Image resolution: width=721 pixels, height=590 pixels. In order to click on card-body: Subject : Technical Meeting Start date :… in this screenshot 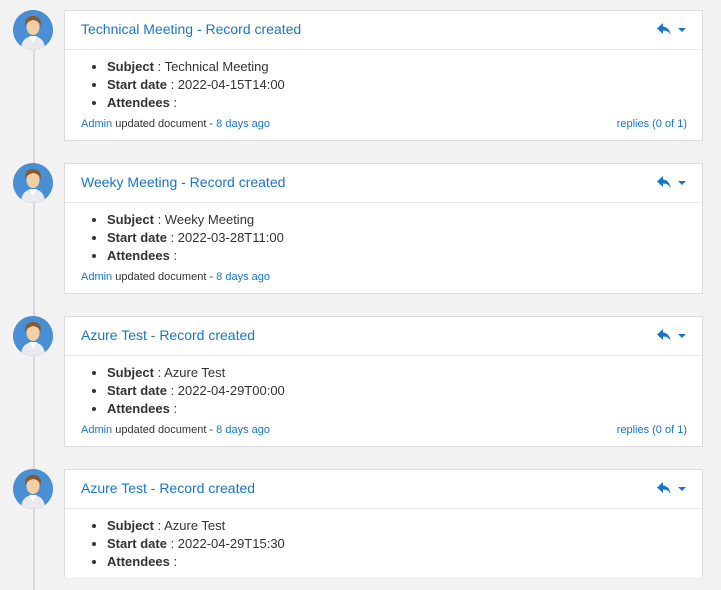, I will do `click(383, 96)`.